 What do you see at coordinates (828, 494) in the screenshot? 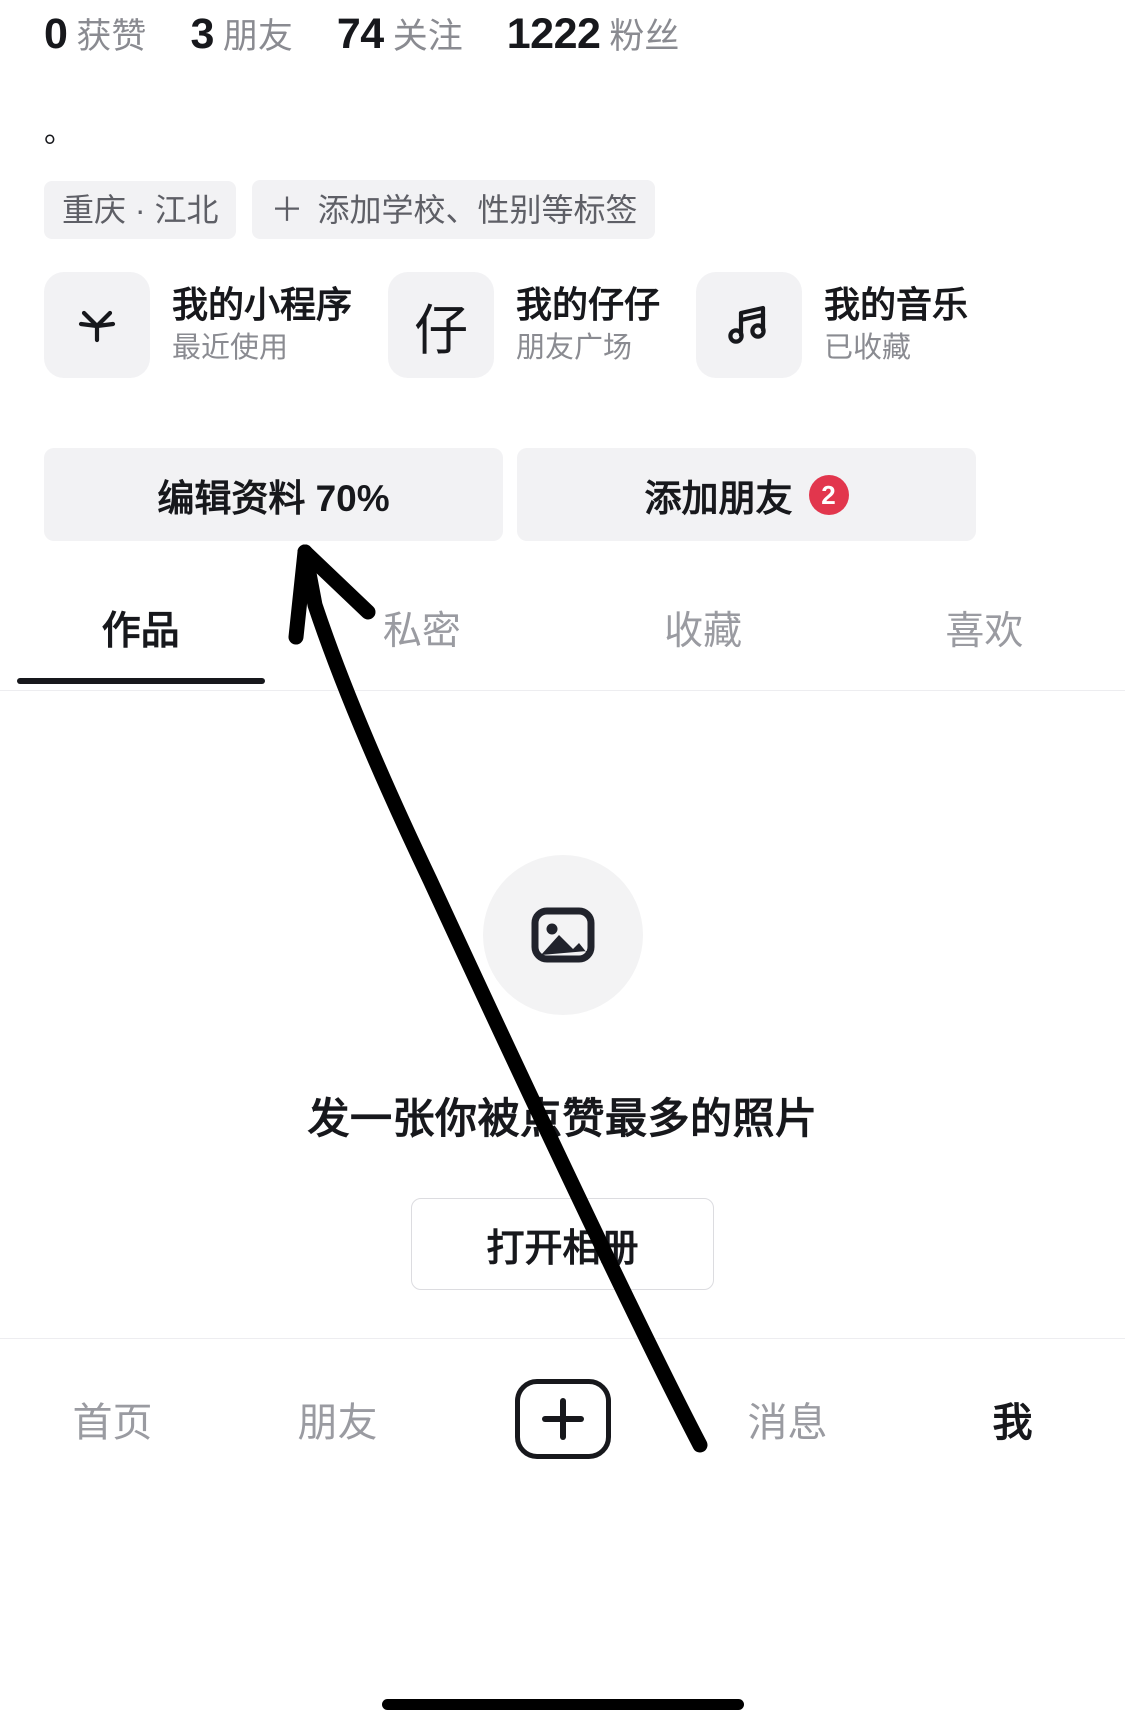
I see `add-friend-badge: 2` at bounding box center [828, 494].